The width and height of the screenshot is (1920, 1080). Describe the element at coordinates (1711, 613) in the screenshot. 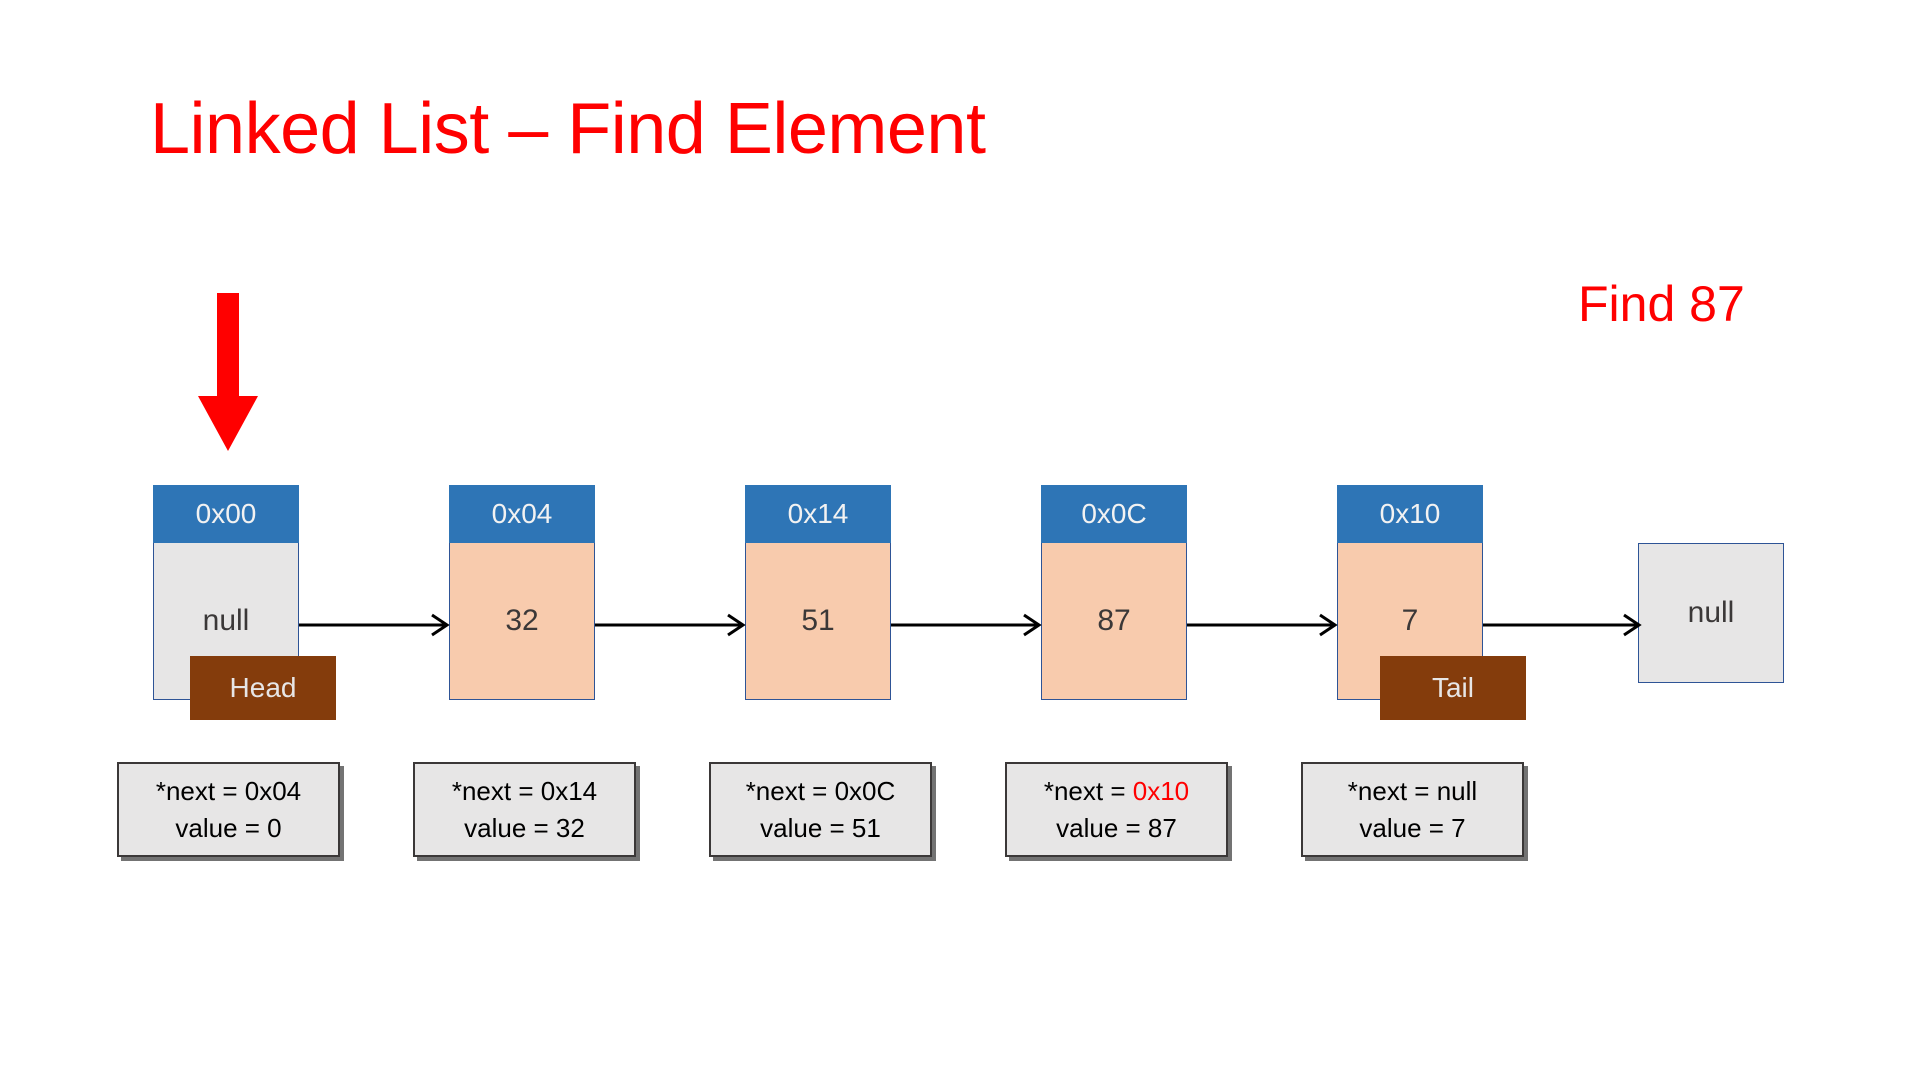

I see `terminal-null-box: null` at that location.